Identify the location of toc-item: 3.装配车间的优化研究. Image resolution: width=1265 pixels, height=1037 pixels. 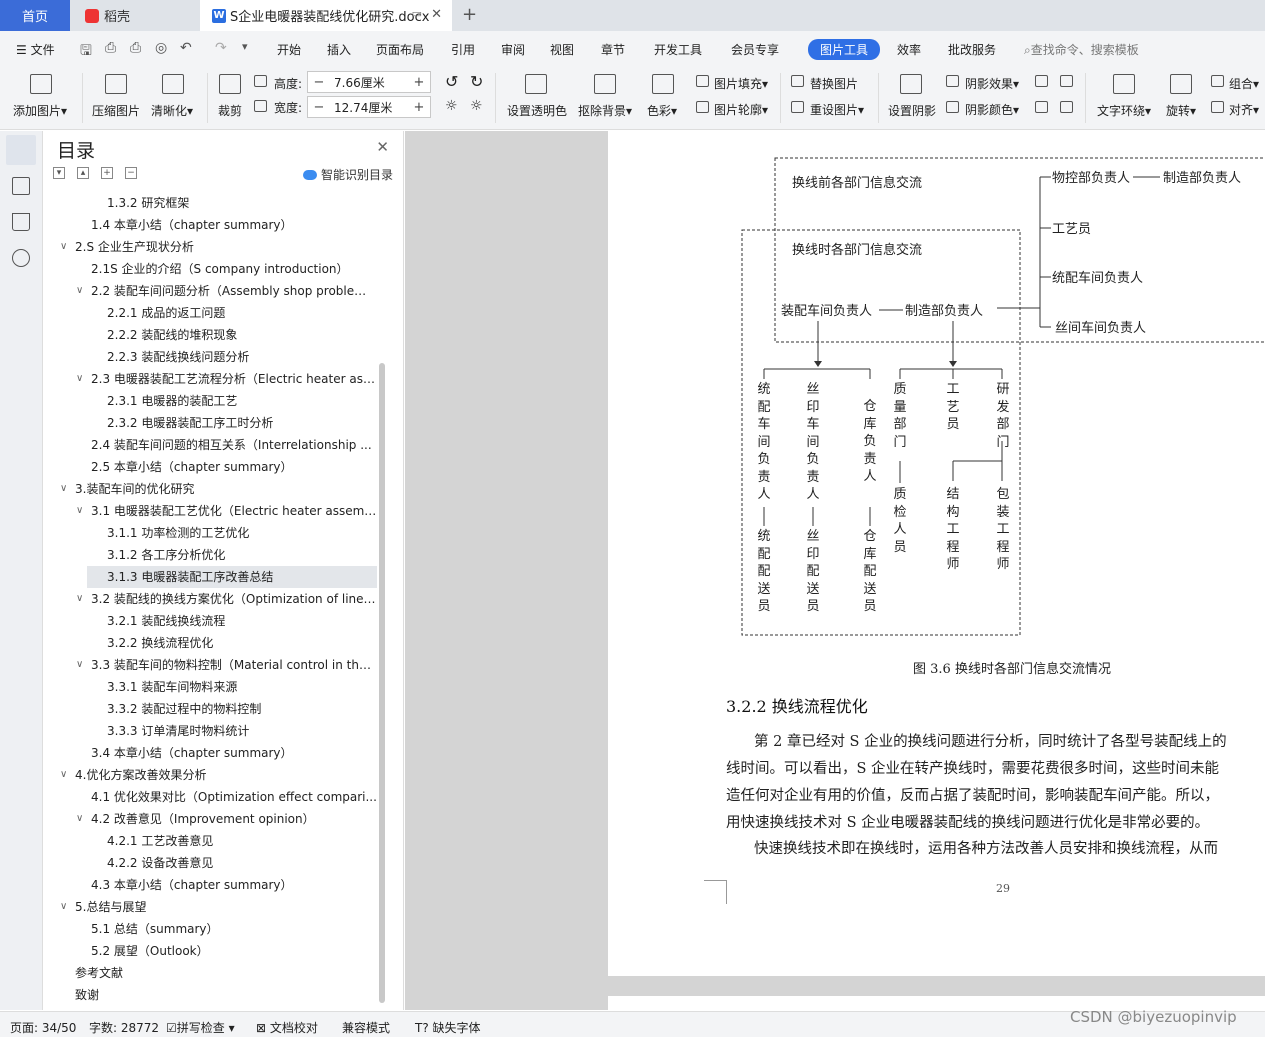
(226, 489).